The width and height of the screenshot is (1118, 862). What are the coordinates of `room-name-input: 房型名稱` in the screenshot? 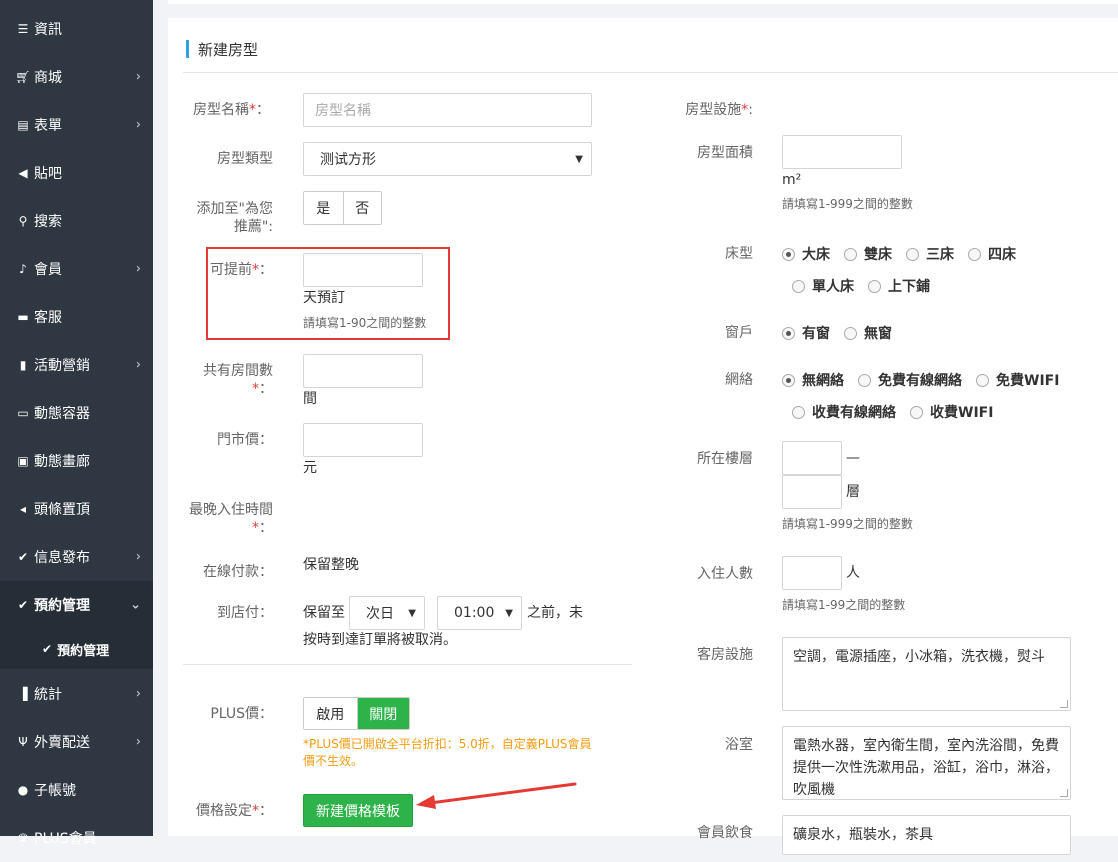 It's located at (447, 110).